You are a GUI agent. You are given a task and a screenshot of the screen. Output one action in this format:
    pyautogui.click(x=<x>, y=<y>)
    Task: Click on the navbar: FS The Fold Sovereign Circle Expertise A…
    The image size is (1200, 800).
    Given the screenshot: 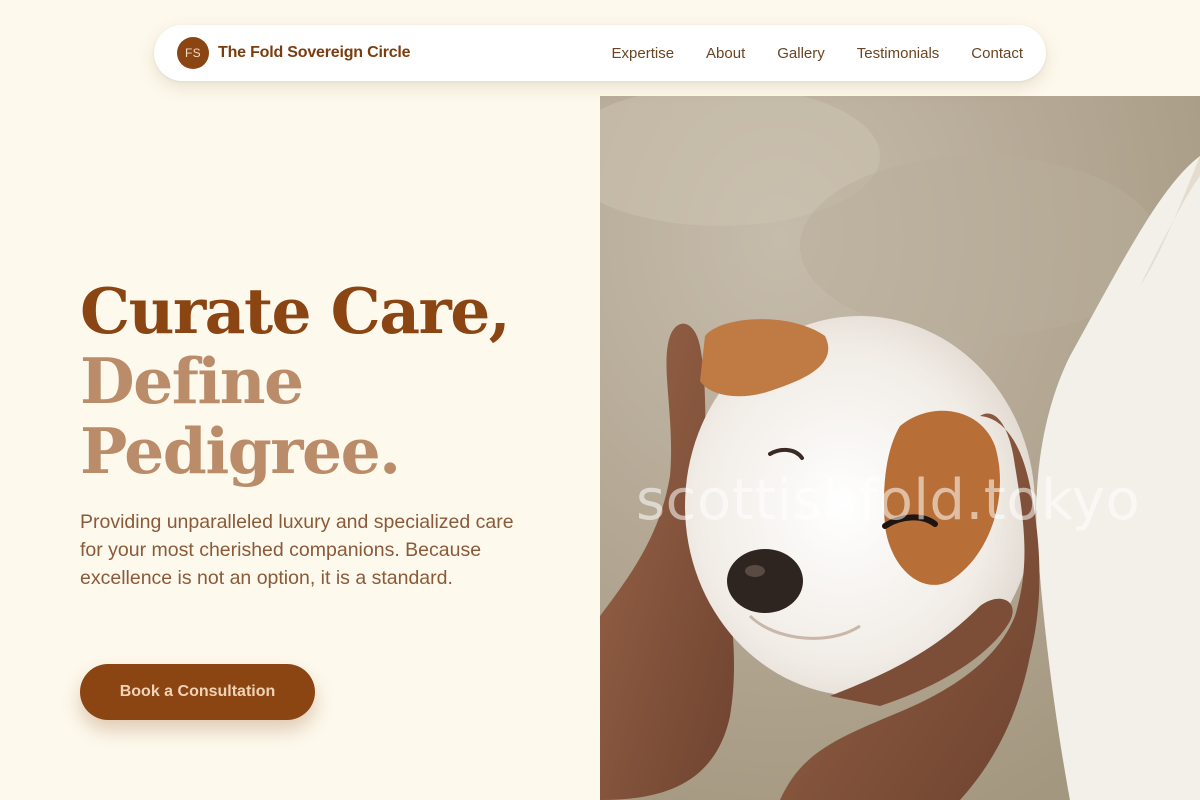 What is the action you would take?
    pyautogui.click(x=600, y=53)
    